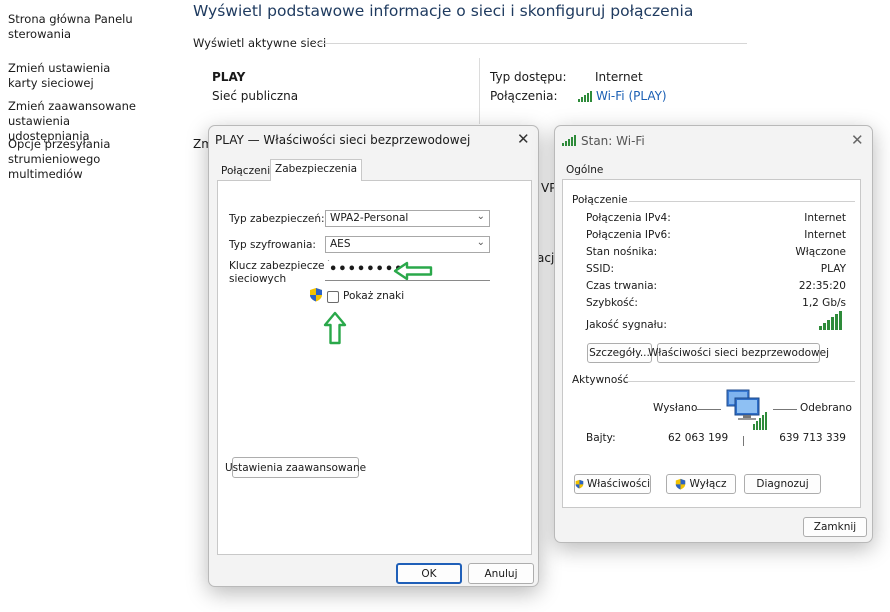  What do you see at coordinates (618, 484) in the screenshot?
I see `properties-button-label: Właściwości` at bounding box center [618, 484].